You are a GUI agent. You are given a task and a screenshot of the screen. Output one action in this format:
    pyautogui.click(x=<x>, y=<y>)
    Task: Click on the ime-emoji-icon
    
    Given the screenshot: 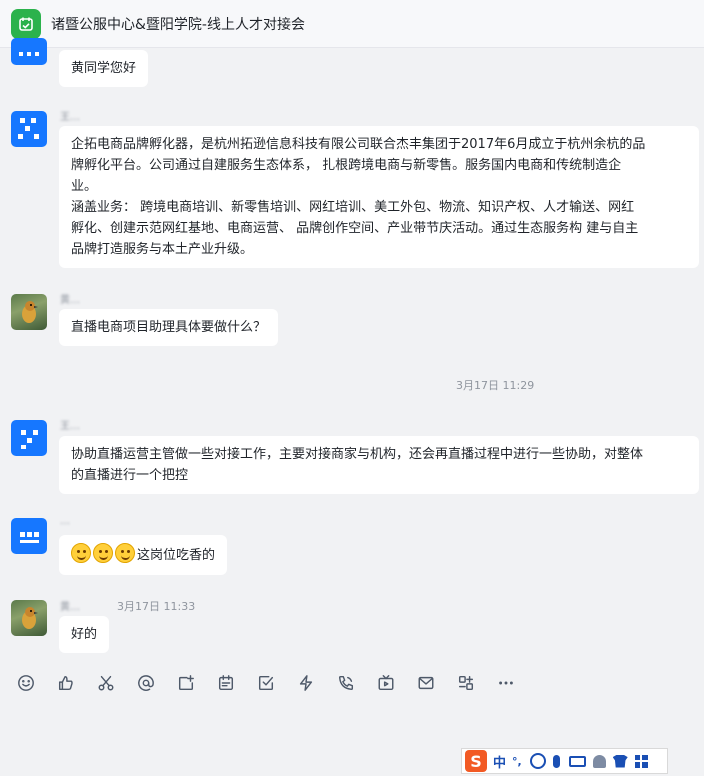 What is the action you would take?
    pyautogui.click(x=537, y=761)
    